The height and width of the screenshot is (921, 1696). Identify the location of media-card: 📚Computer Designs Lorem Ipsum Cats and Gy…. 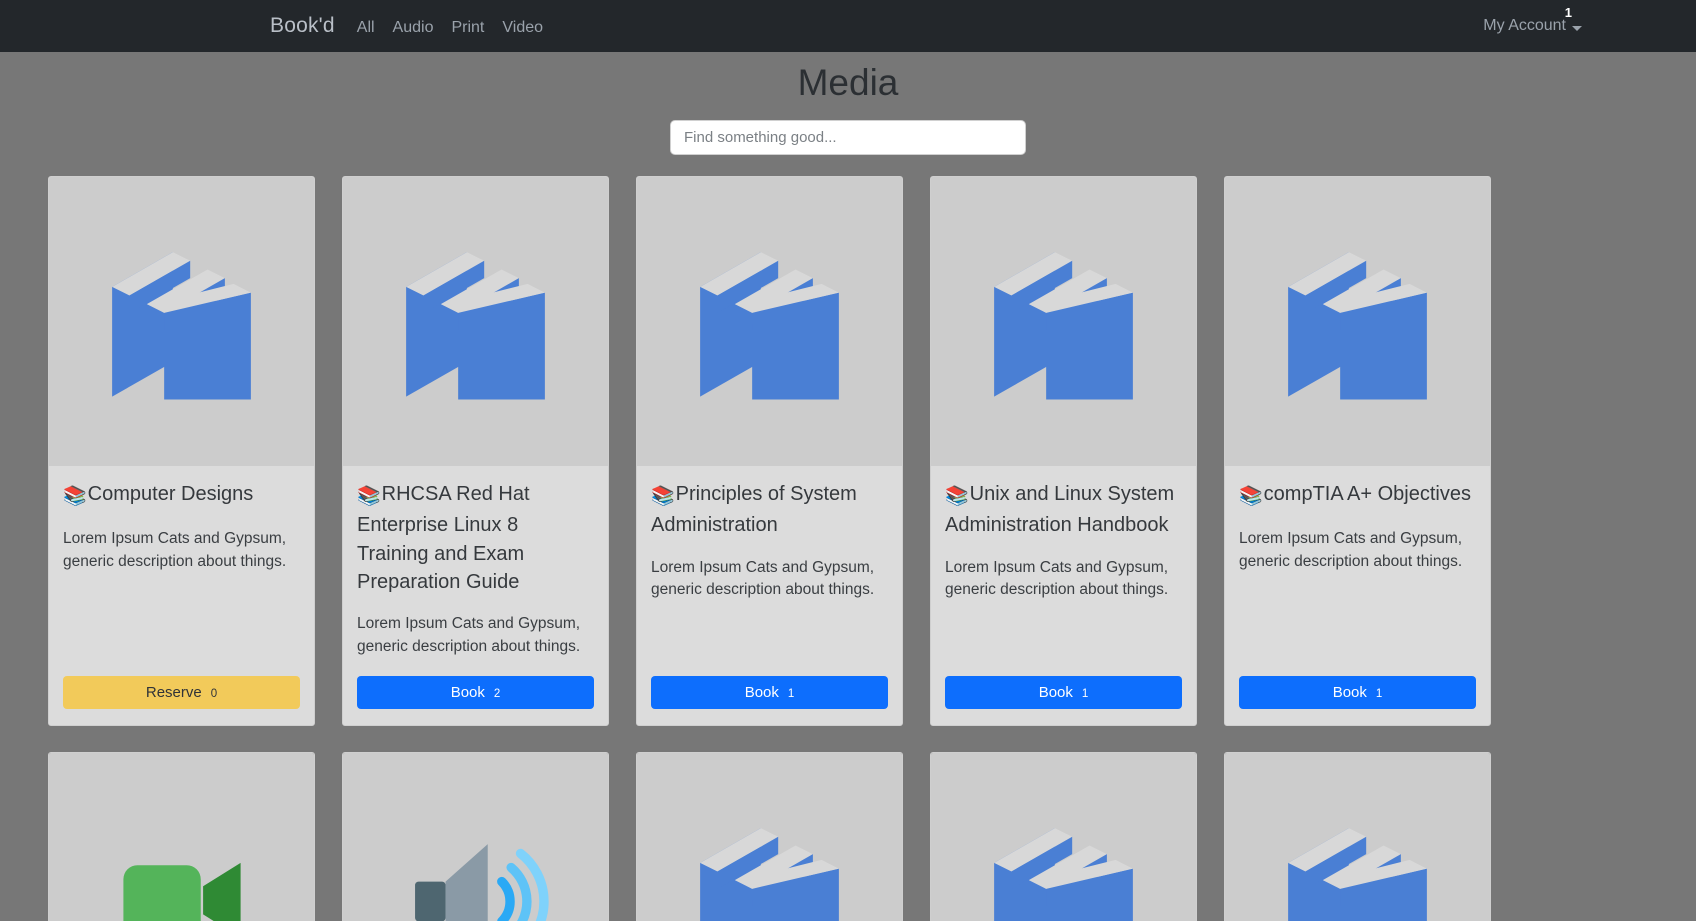
(181, 451).